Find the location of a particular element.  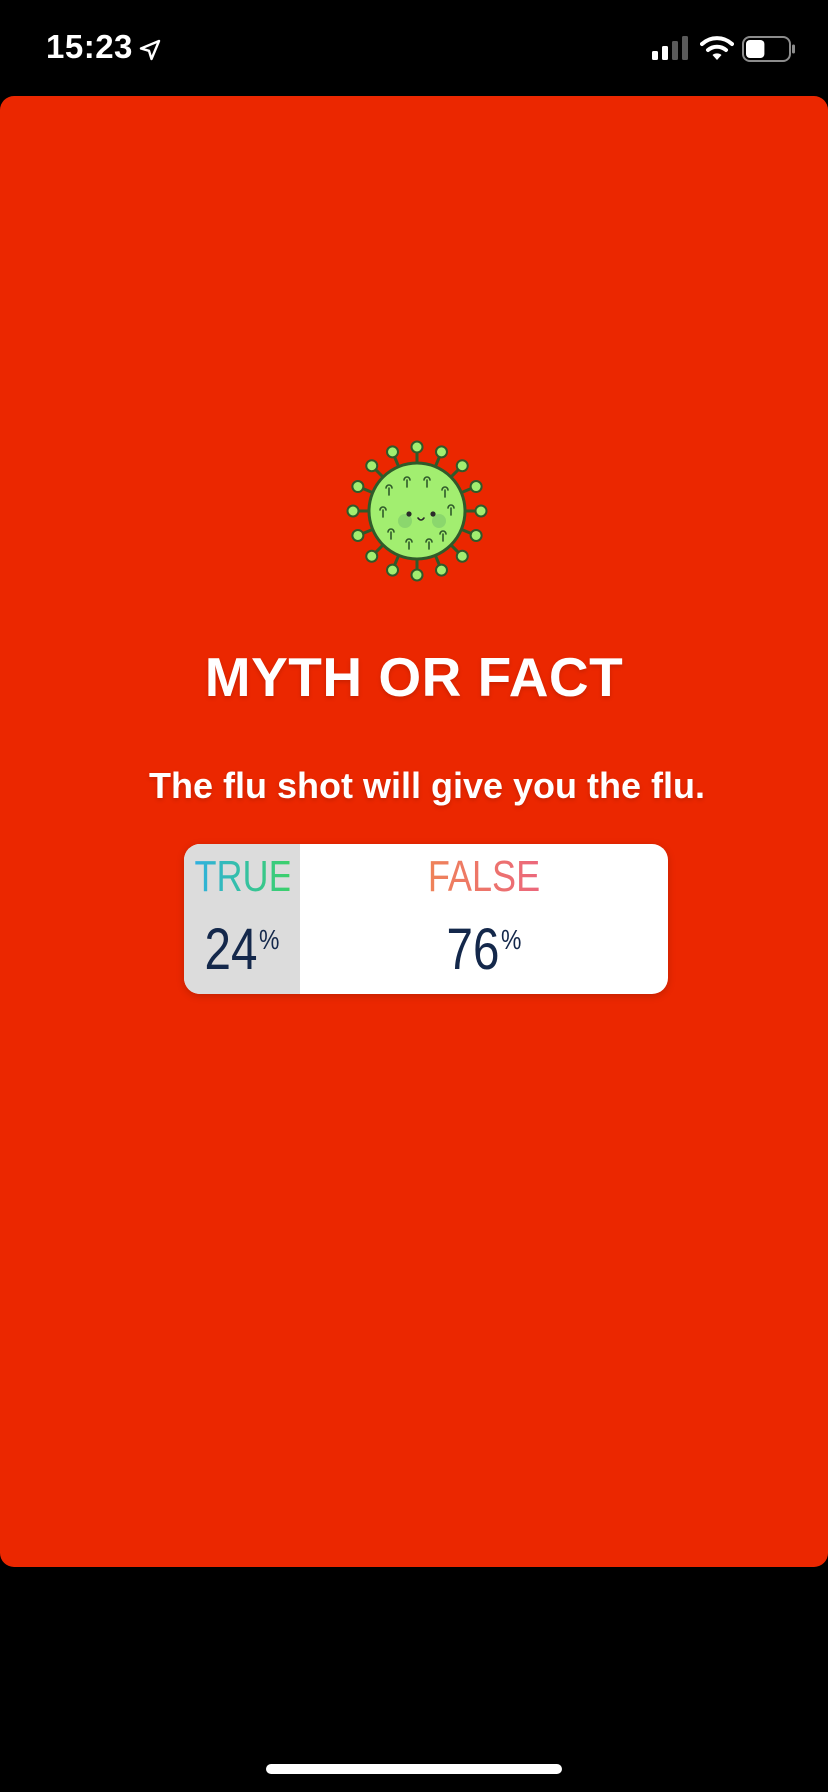

location-arrow-icon is located at coordinates (150, 50).